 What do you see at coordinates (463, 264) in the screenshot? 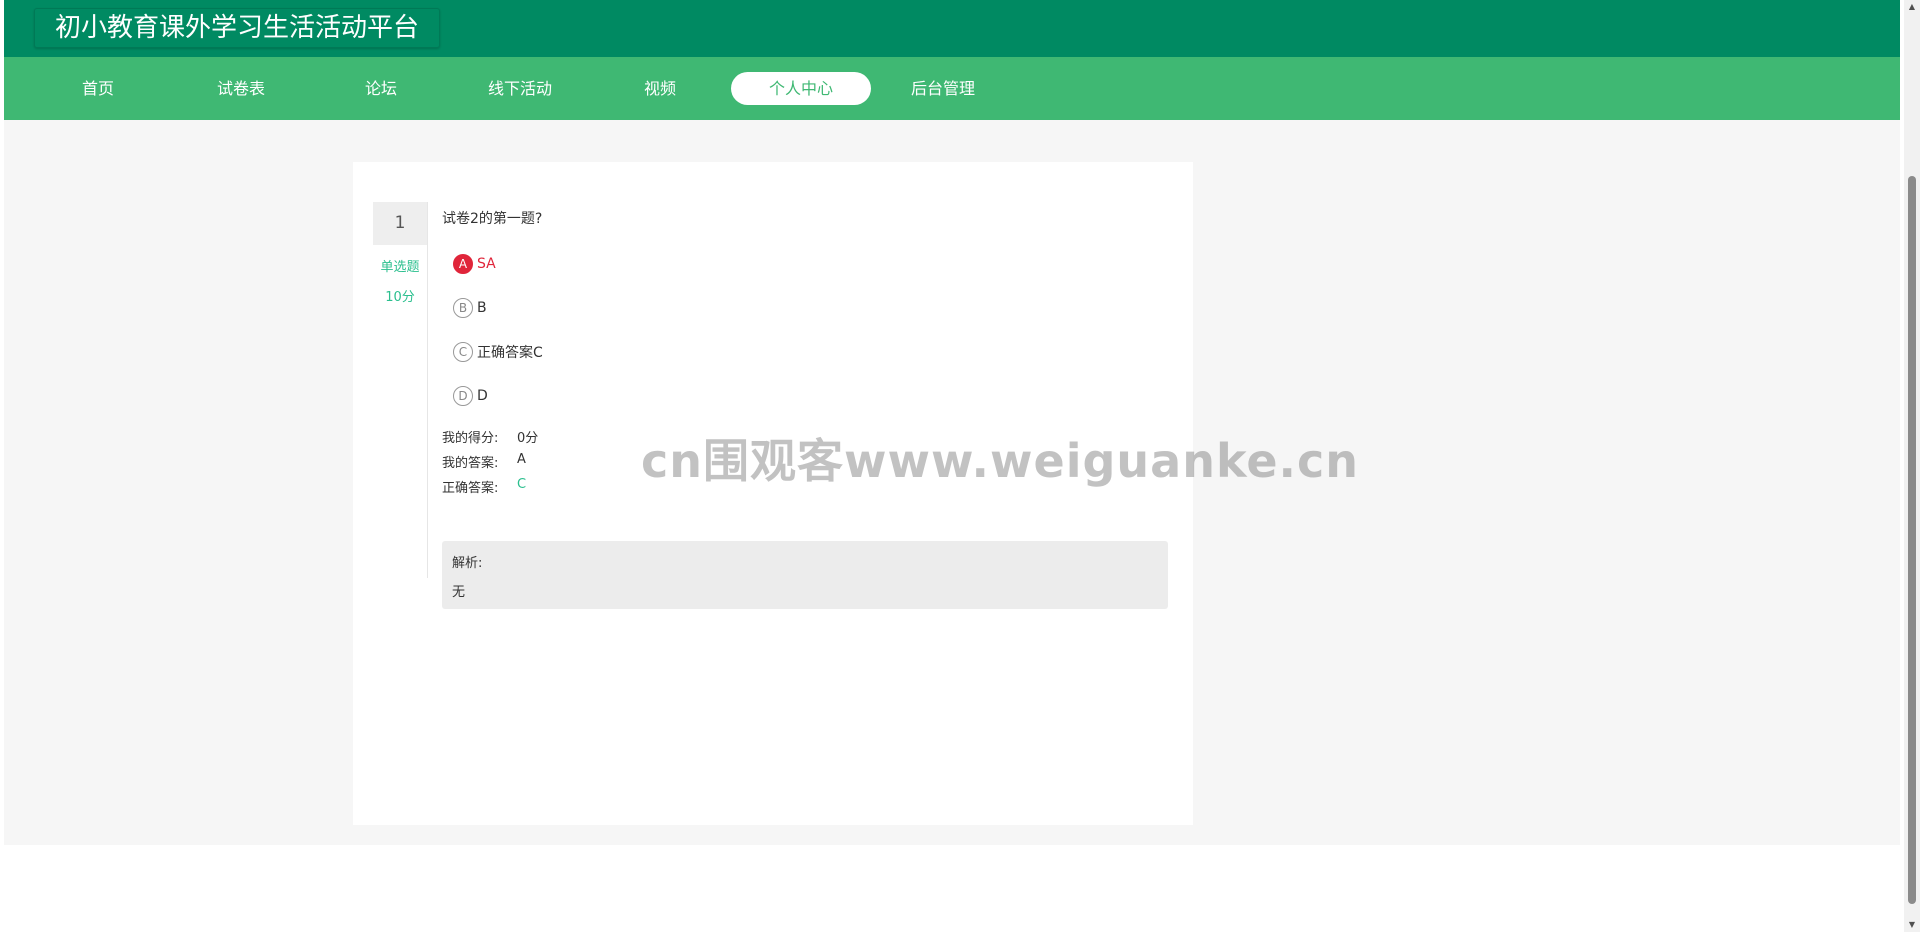
I see `option-a-marker: A` at bounding box center [463, 264].